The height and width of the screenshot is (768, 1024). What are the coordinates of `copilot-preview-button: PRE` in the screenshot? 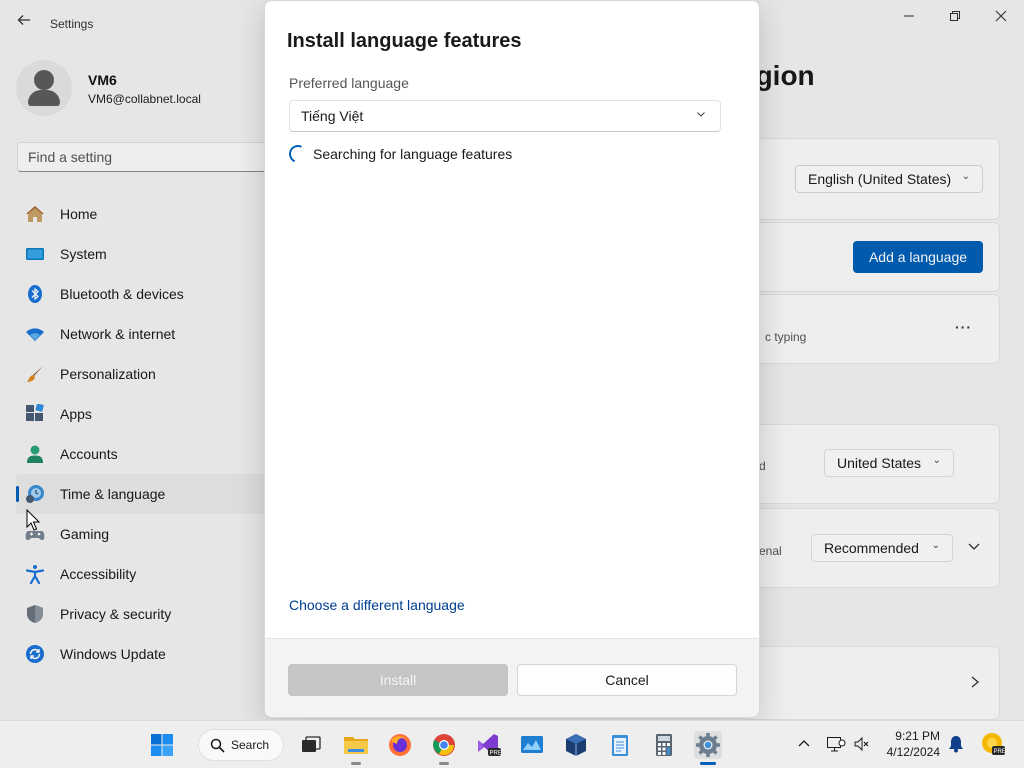 It's located at (993, 746).